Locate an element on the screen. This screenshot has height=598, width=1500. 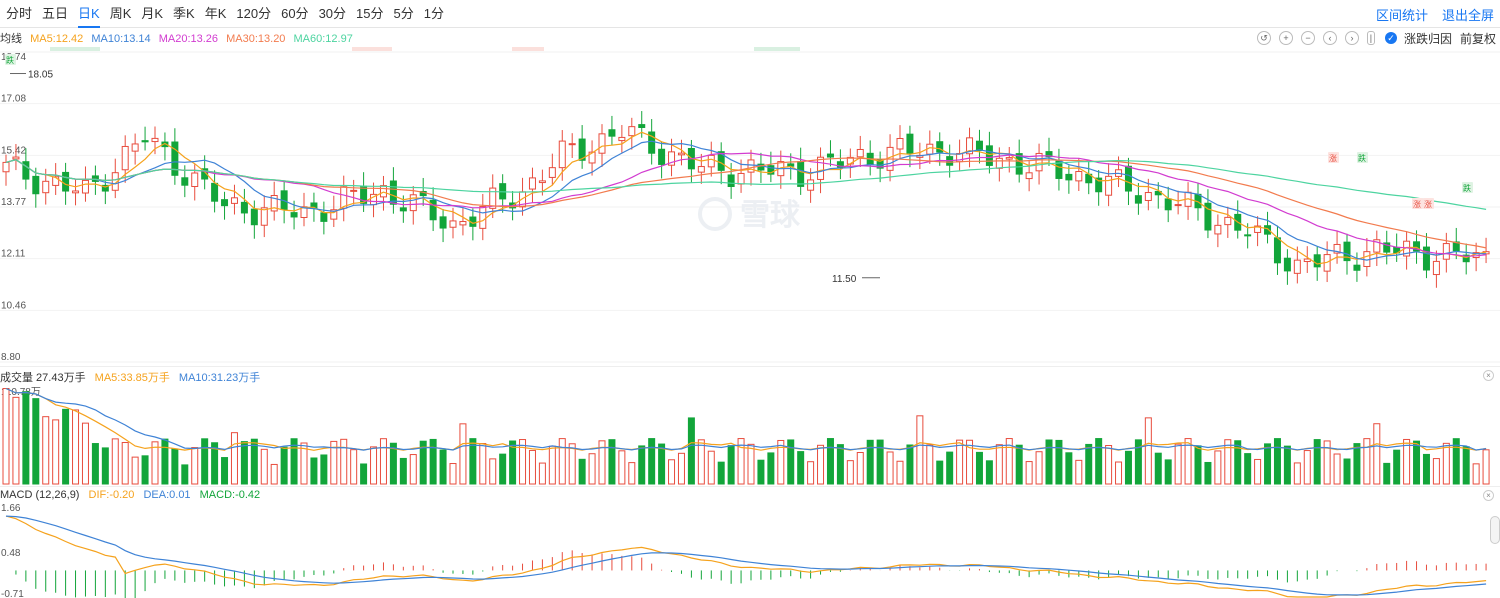
exit-fullscreen-button: 退出全屏 is located at coordinates (1468, 14).